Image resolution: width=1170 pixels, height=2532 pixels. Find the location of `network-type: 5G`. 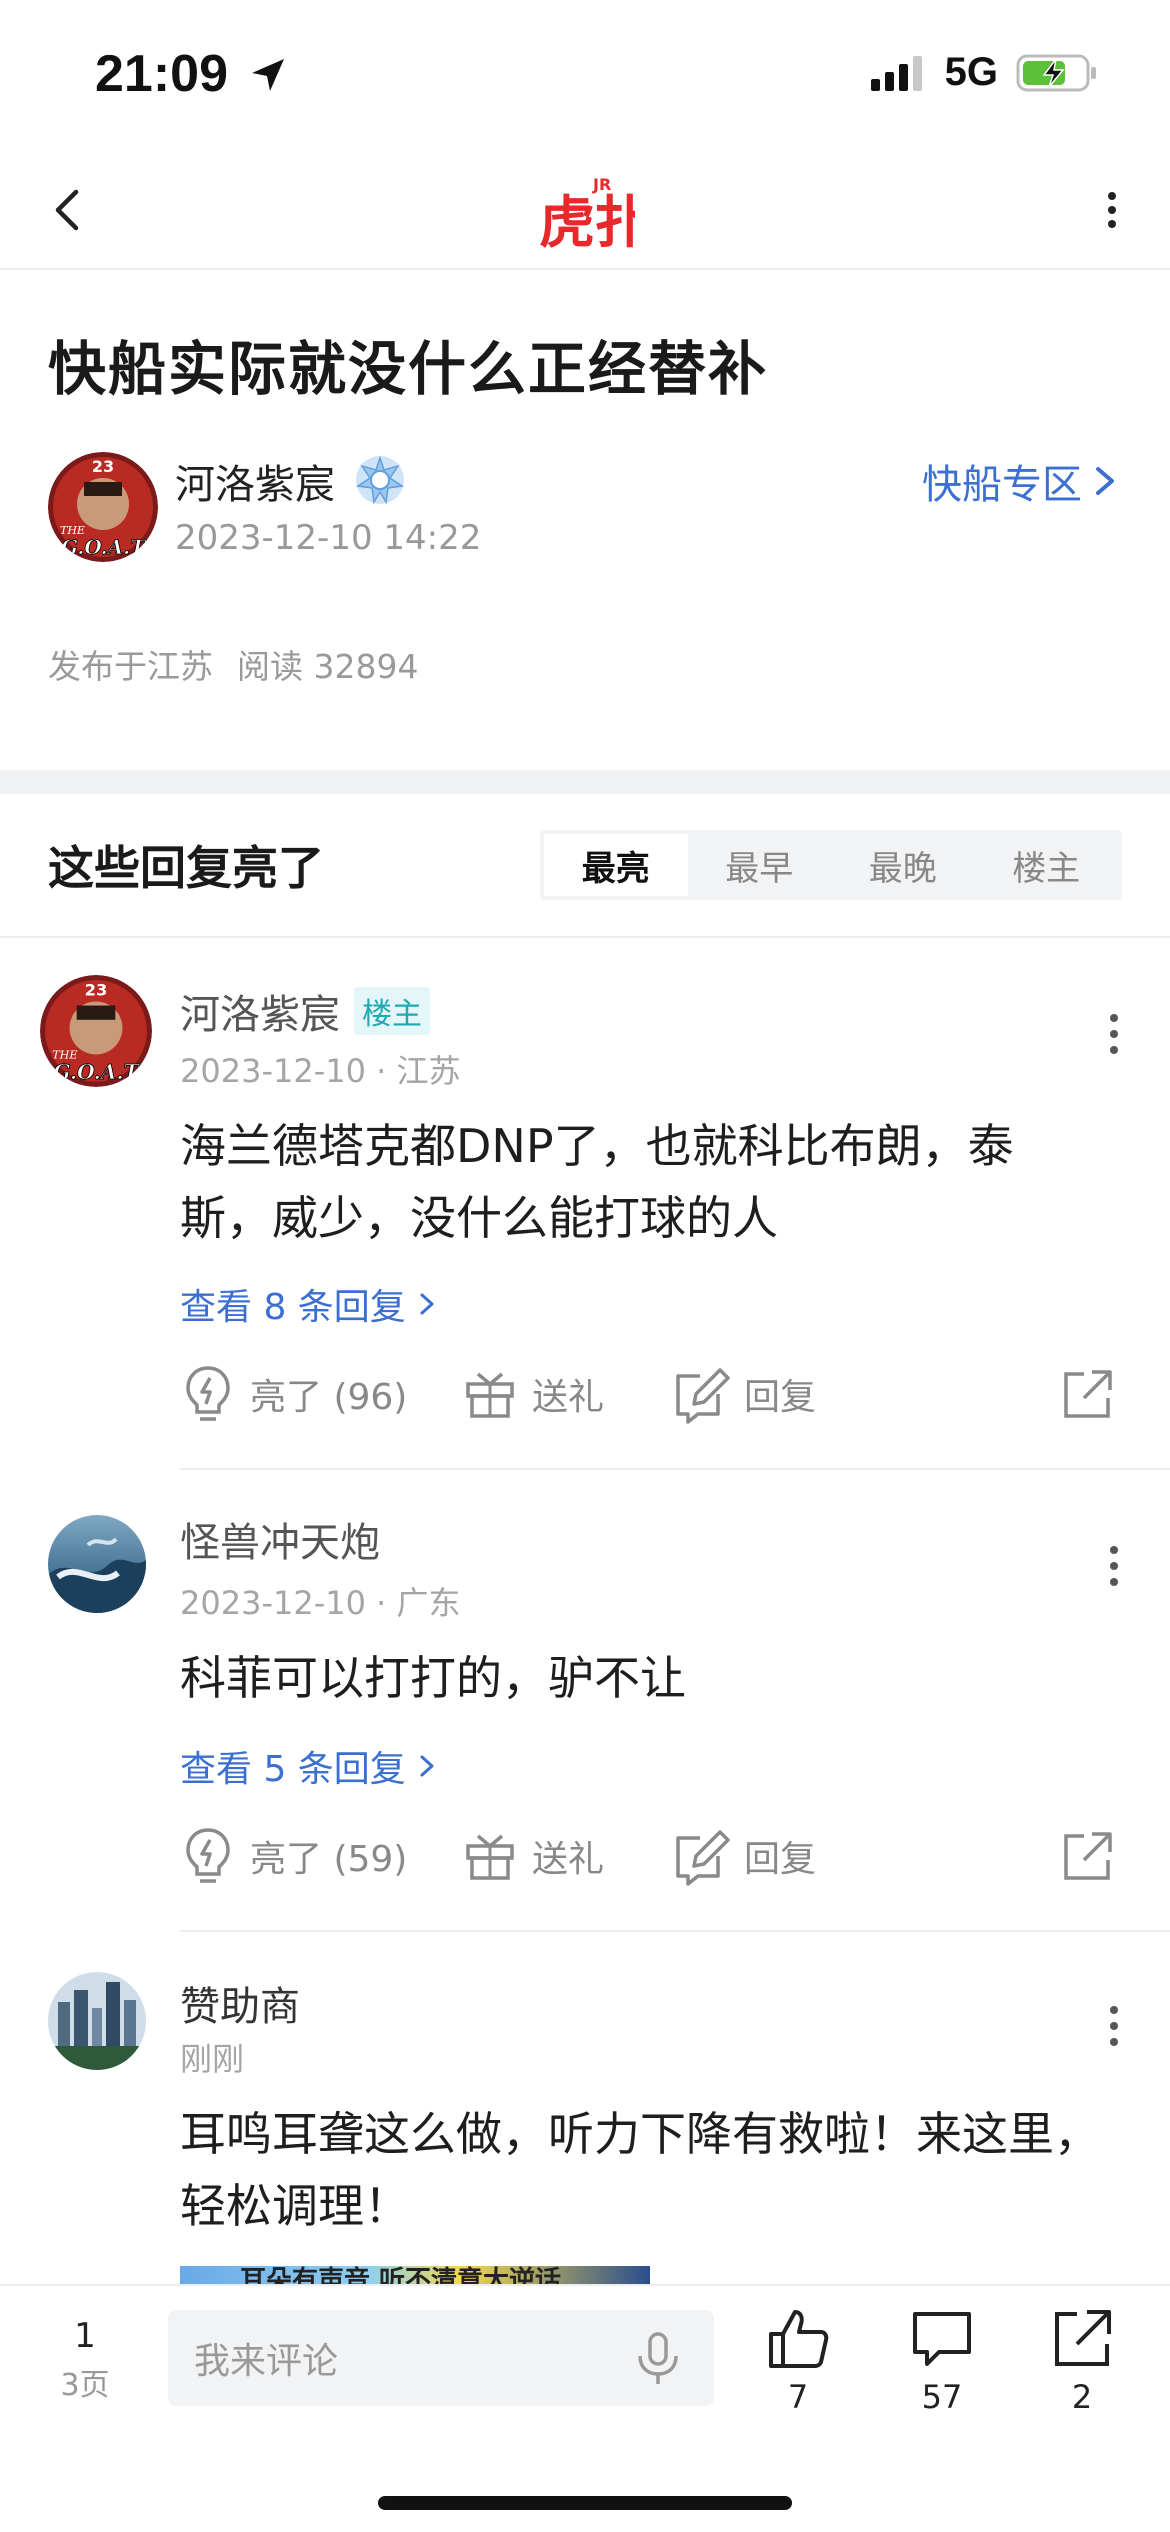

network-type: 5G is located at coordinates (971, 72).